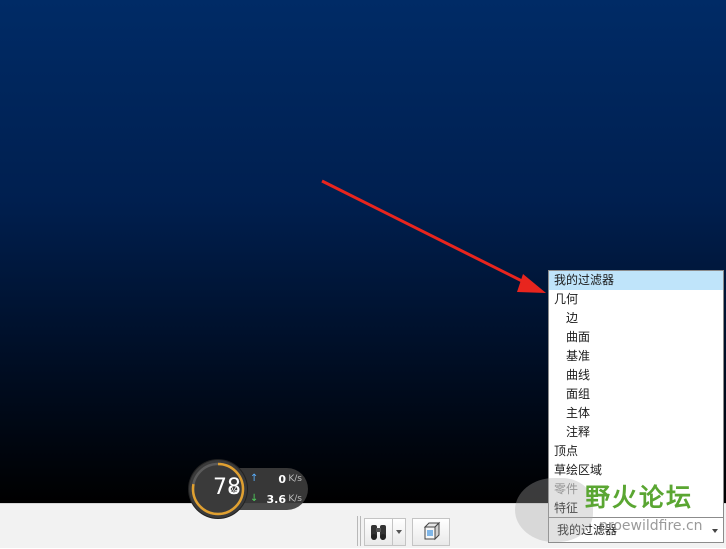 This screenshot has width=726, height=549. I want to click on filter-list-item: 主体, so click(636, 413).